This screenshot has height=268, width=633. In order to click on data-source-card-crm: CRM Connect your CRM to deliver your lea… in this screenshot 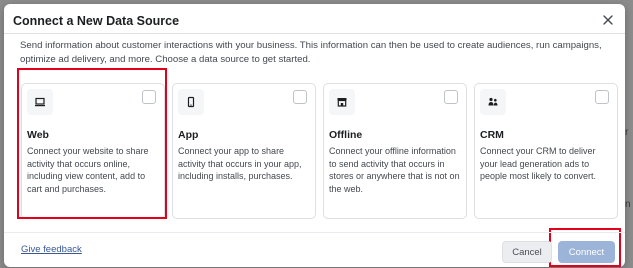, I will do `click(546, 151)`.